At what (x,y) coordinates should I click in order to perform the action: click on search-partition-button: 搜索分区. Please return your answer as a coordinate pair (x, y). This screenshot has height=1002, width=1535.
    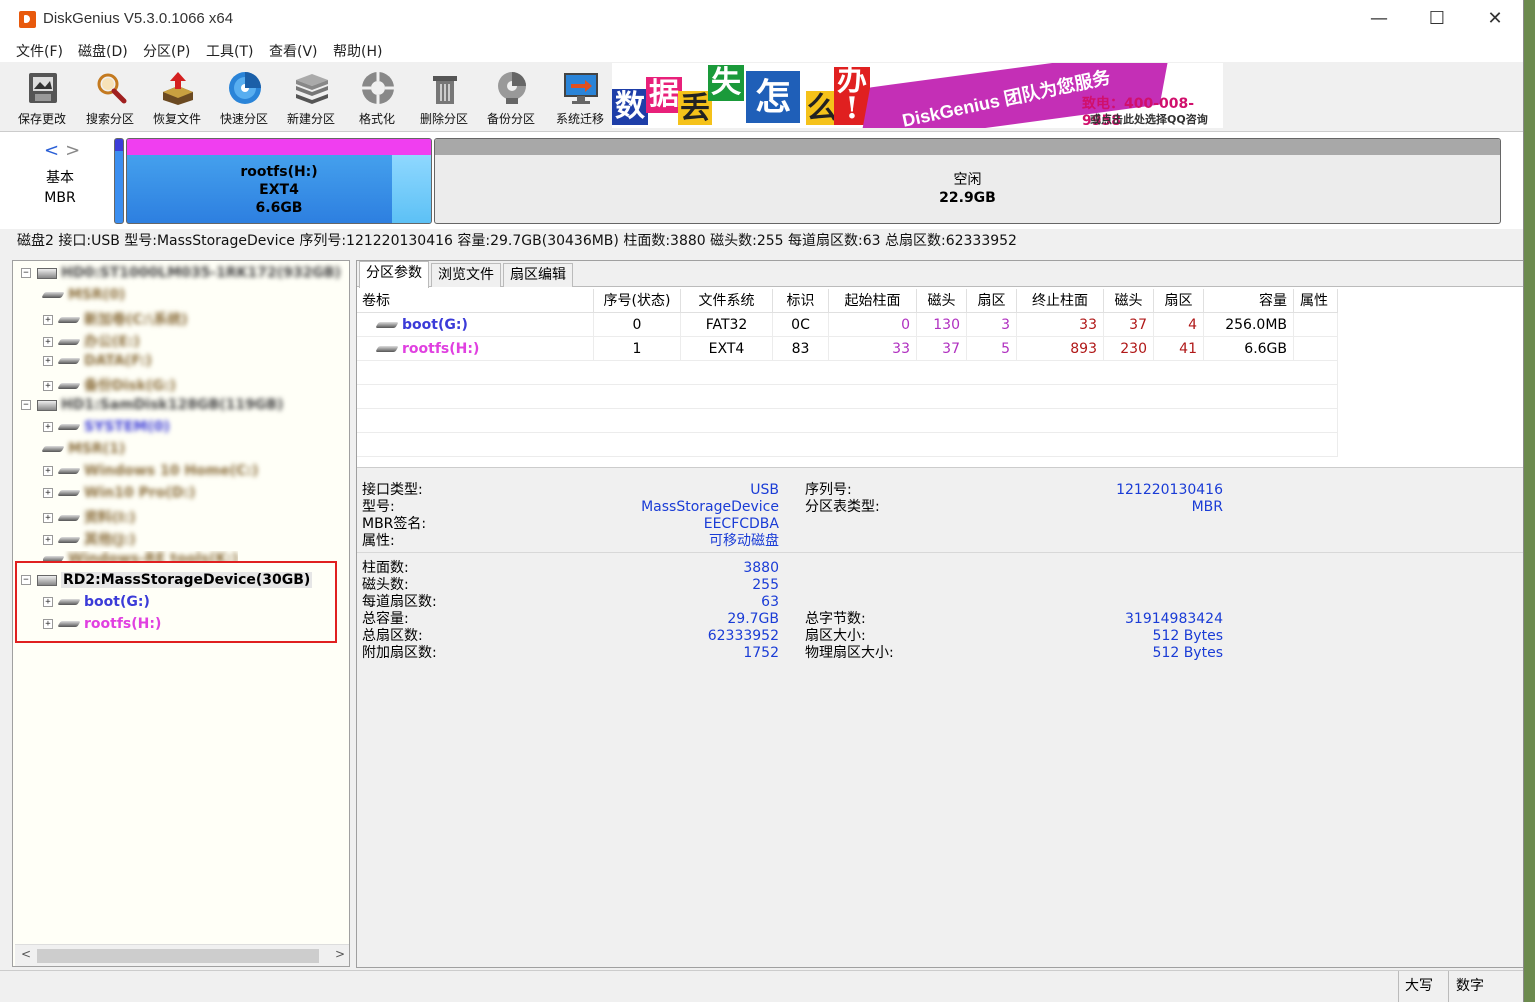
    Looking at the image, I should click on (110, 97).